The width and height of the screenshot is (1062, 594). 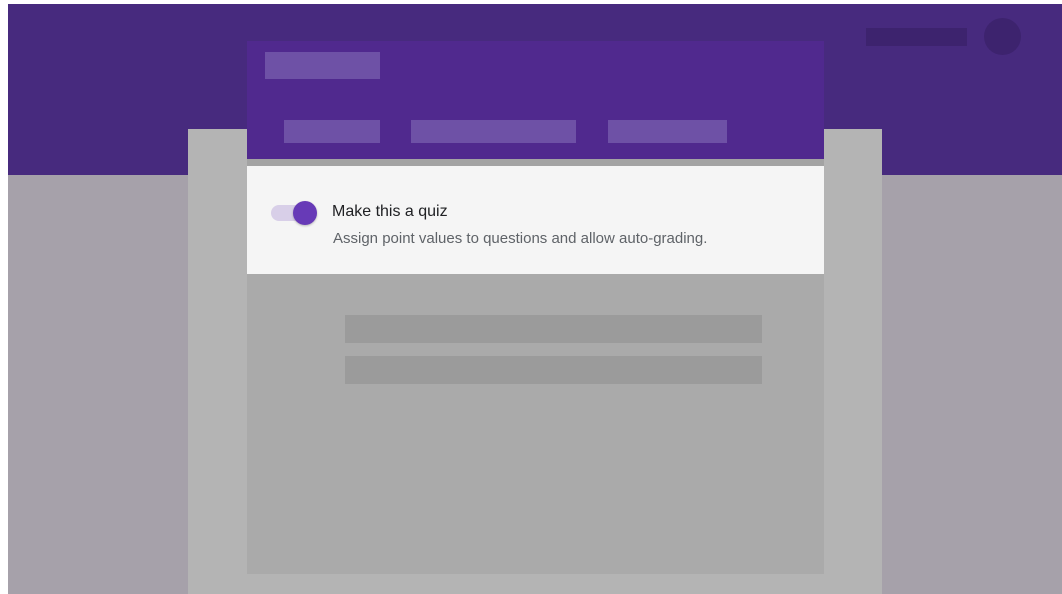 What do you see at coordinates (390, 211) in the screenshot?
I see `quiz-setting-title: Make this a quiz` at bounding box center [390, 211].